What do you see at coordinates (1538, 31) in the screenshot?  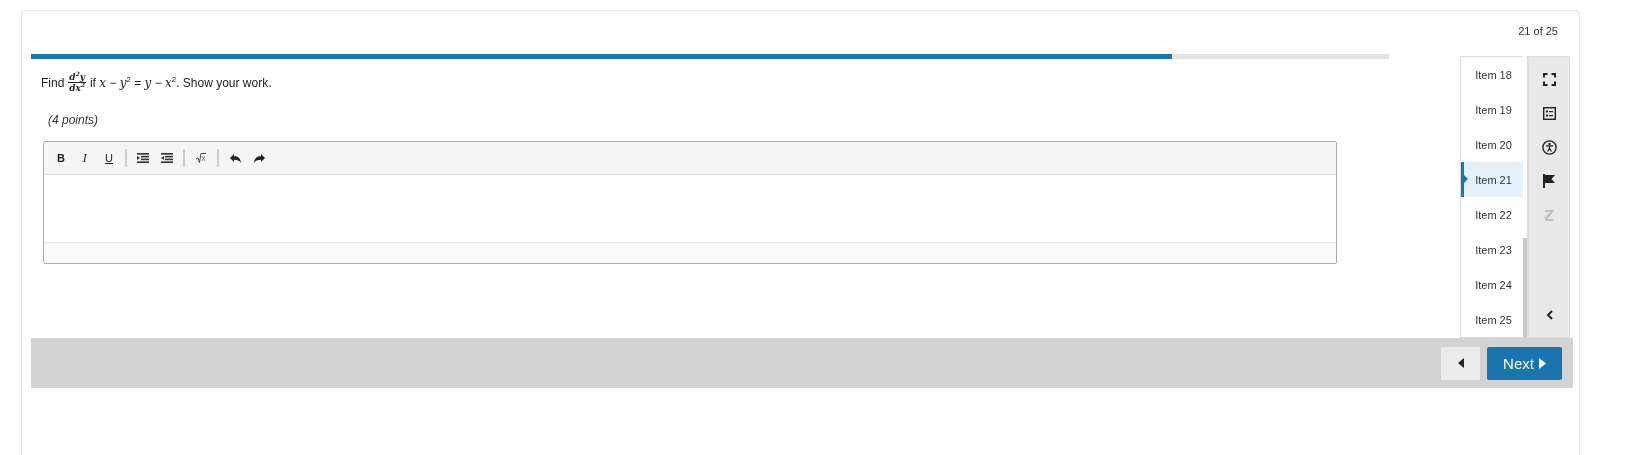 I see `question-counter: 21 of 25` at bounding box center [1538, 31].